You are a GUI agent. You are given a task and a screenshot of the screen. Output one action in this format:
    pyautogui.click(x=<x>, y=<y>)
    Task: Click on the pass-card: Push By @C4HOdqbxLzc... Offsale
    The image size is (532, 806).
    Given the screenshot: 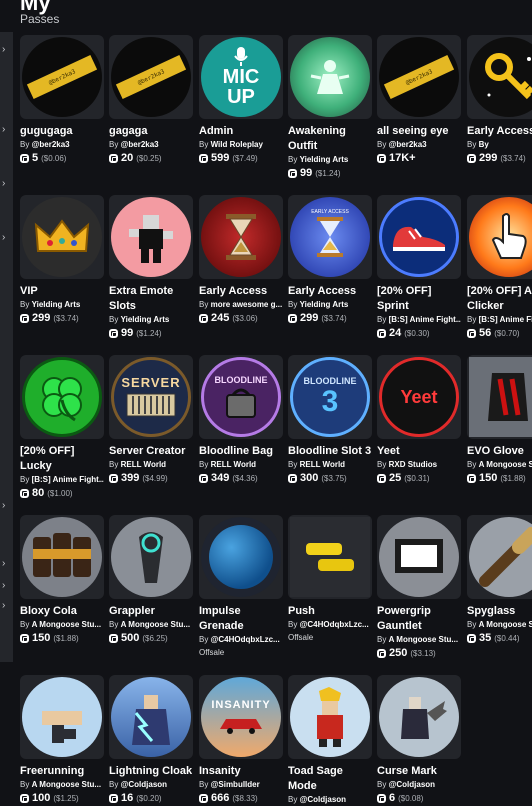 What is the action you would take?
    pyautogui.click(x=330, y=578)
    